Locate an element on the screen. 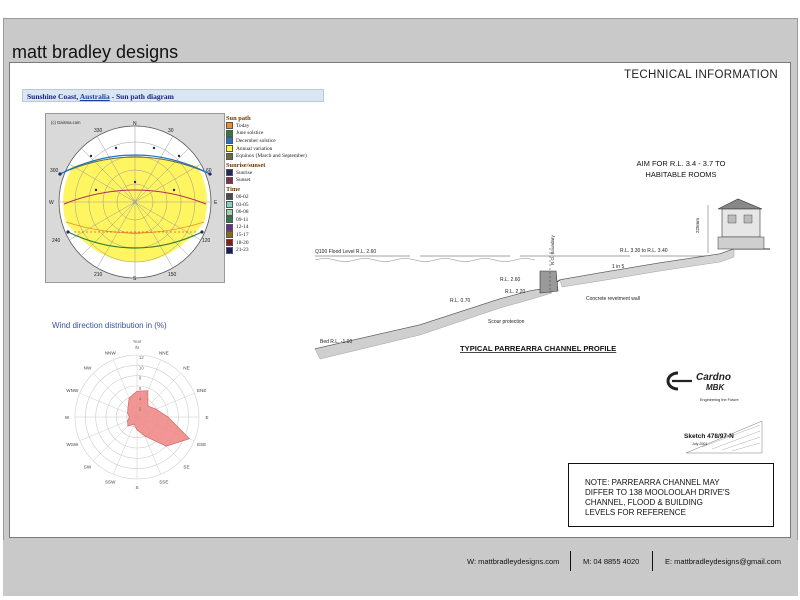 The image size is (800, 600). wind-direction-label: E is located at coordinates (206, 417).